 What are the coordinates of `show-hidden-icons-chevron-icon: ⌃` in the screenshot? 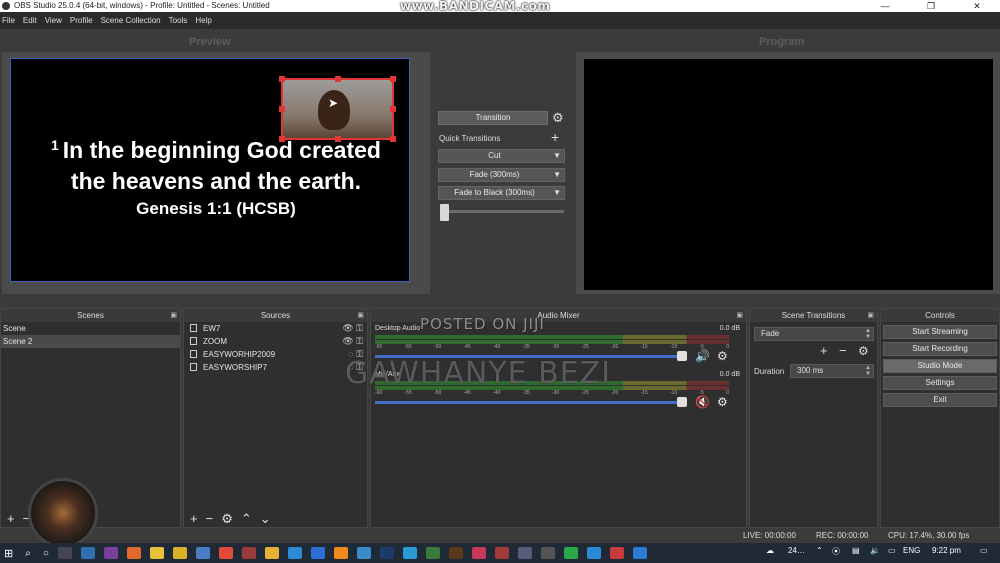 It's located at (819, 550).